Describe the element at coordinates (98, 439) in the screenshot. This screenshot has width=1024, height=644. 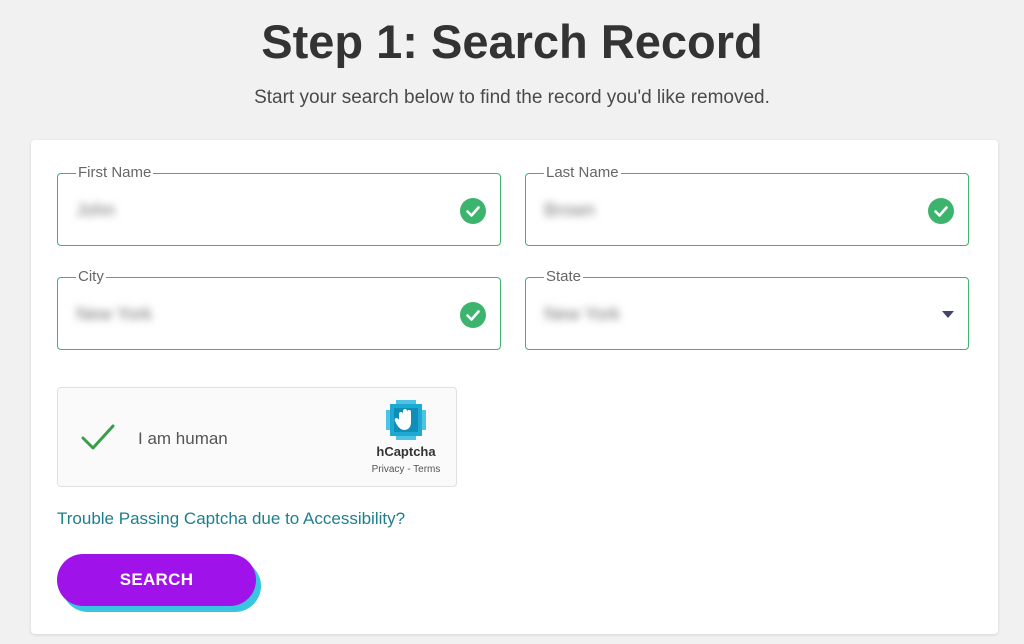
I see `checkmark-icon` at that location.